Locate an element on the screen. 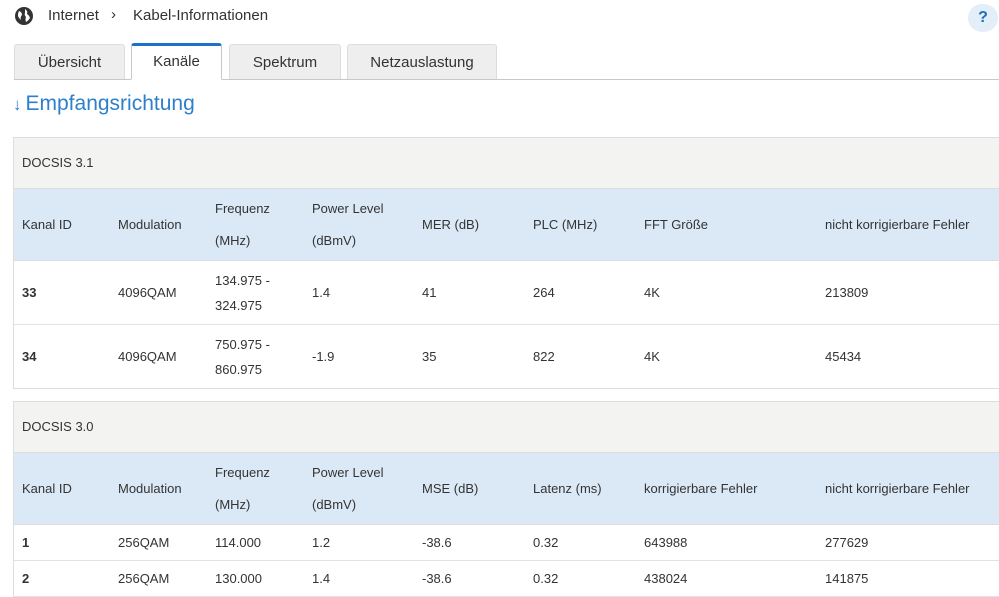  tab-uebersicht: Übersicht is located at coordinates (69, 61).